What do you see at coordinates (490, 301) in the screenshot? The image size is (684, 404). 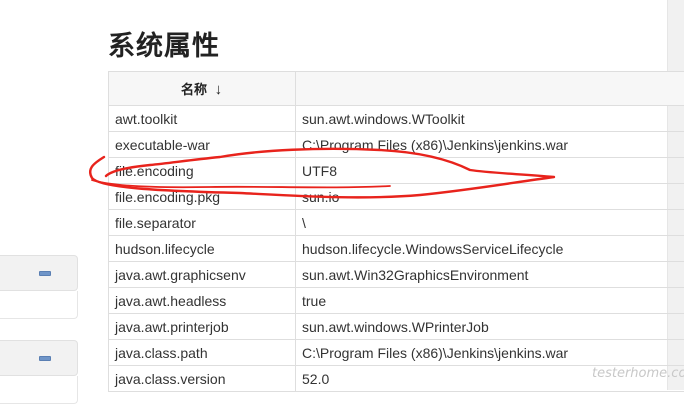 I see `property-value-cell: true` at bounding box center [490, 301].